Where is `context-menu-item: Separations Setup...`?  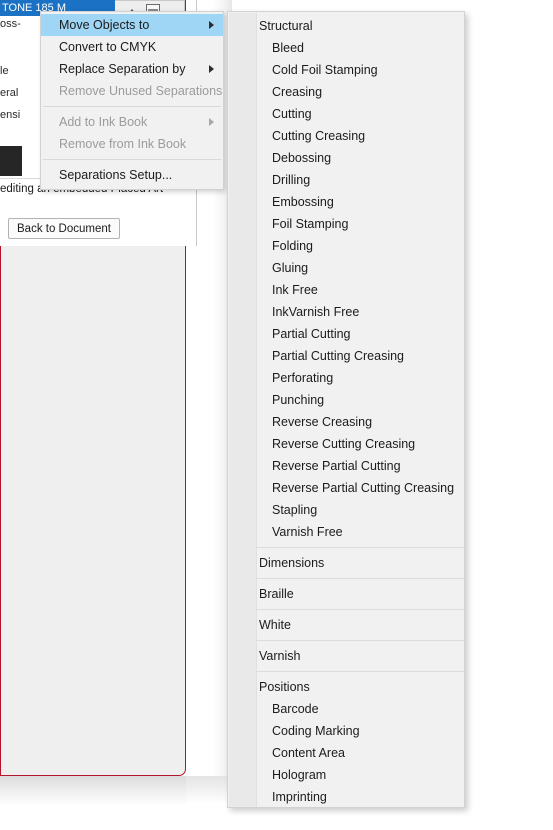 context-menu-item: Separations Setup... is located at coordinates (132, 175).